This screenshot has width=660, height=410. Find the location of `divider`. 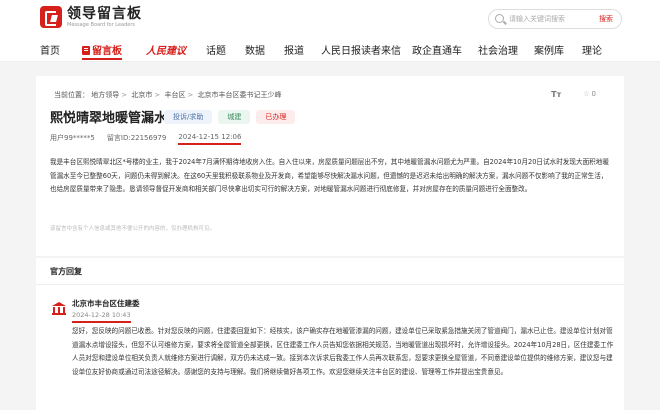

divider is located at coordinates (330, 284).